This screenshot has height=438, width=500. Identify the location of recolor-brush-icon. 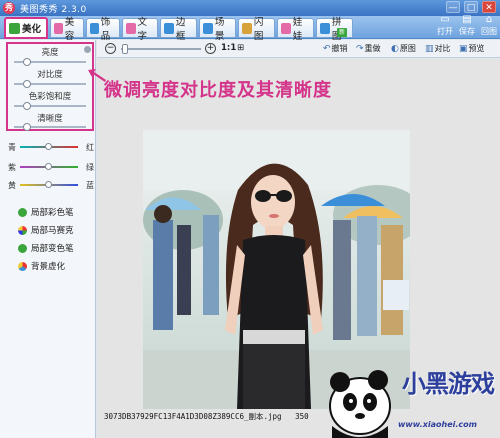
(22, 248).